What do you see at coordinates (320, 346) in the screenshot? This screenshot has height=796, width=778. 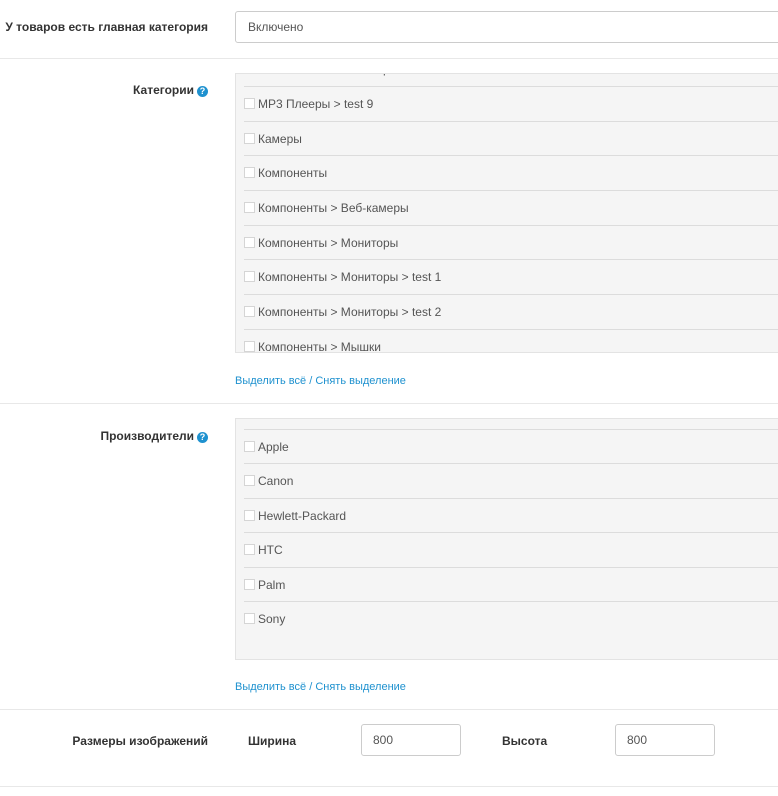 I see `category-label: Компоненты > Мышки` at bounding box center [320, 346].